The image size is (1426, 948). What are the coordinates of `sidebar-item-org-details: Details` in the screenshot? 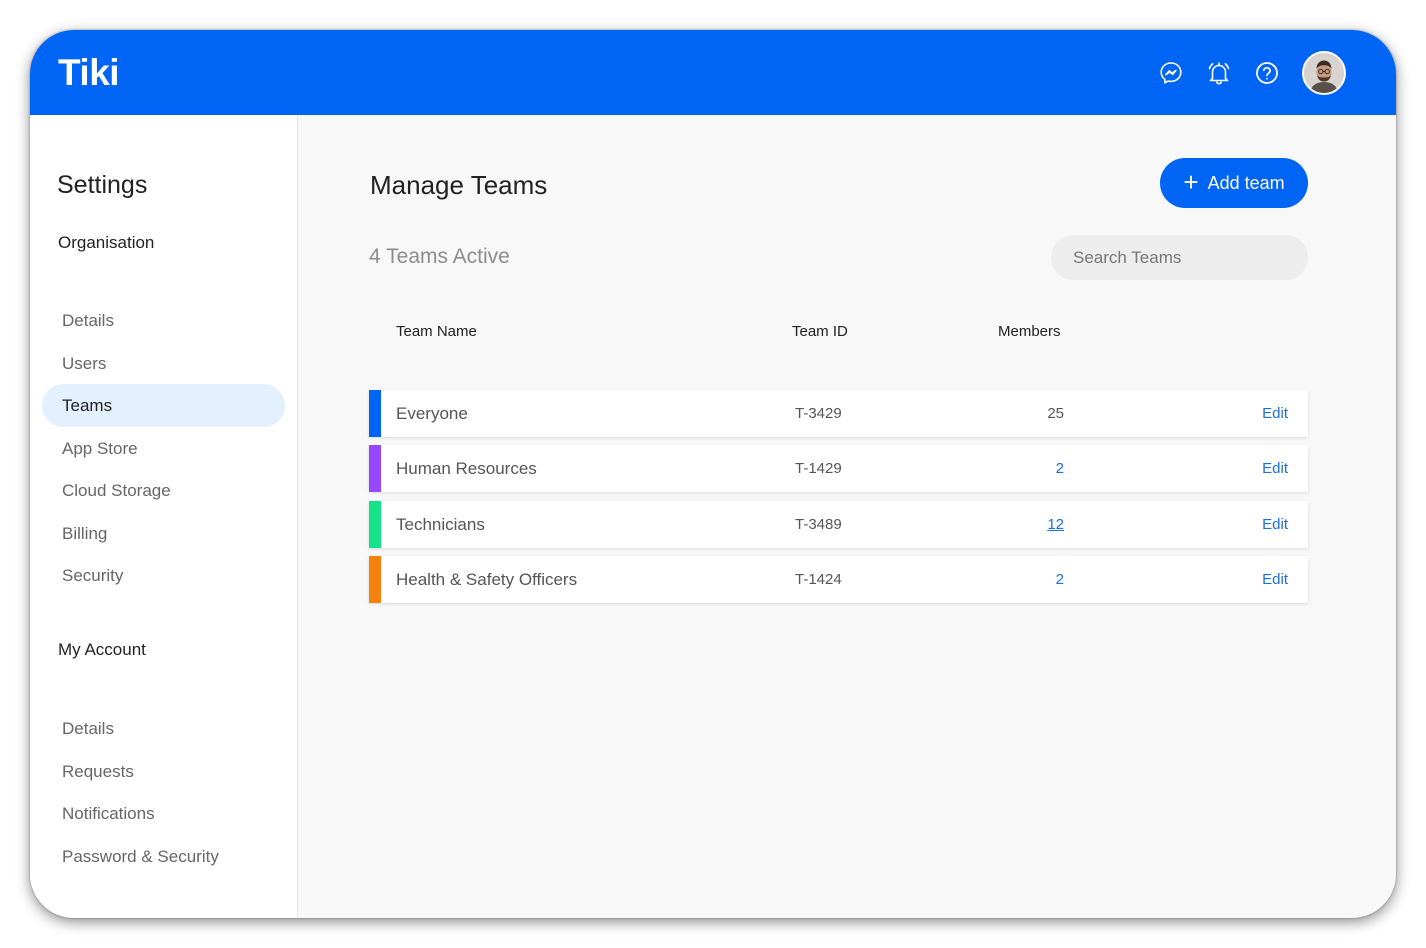 It's located at (163, 320).